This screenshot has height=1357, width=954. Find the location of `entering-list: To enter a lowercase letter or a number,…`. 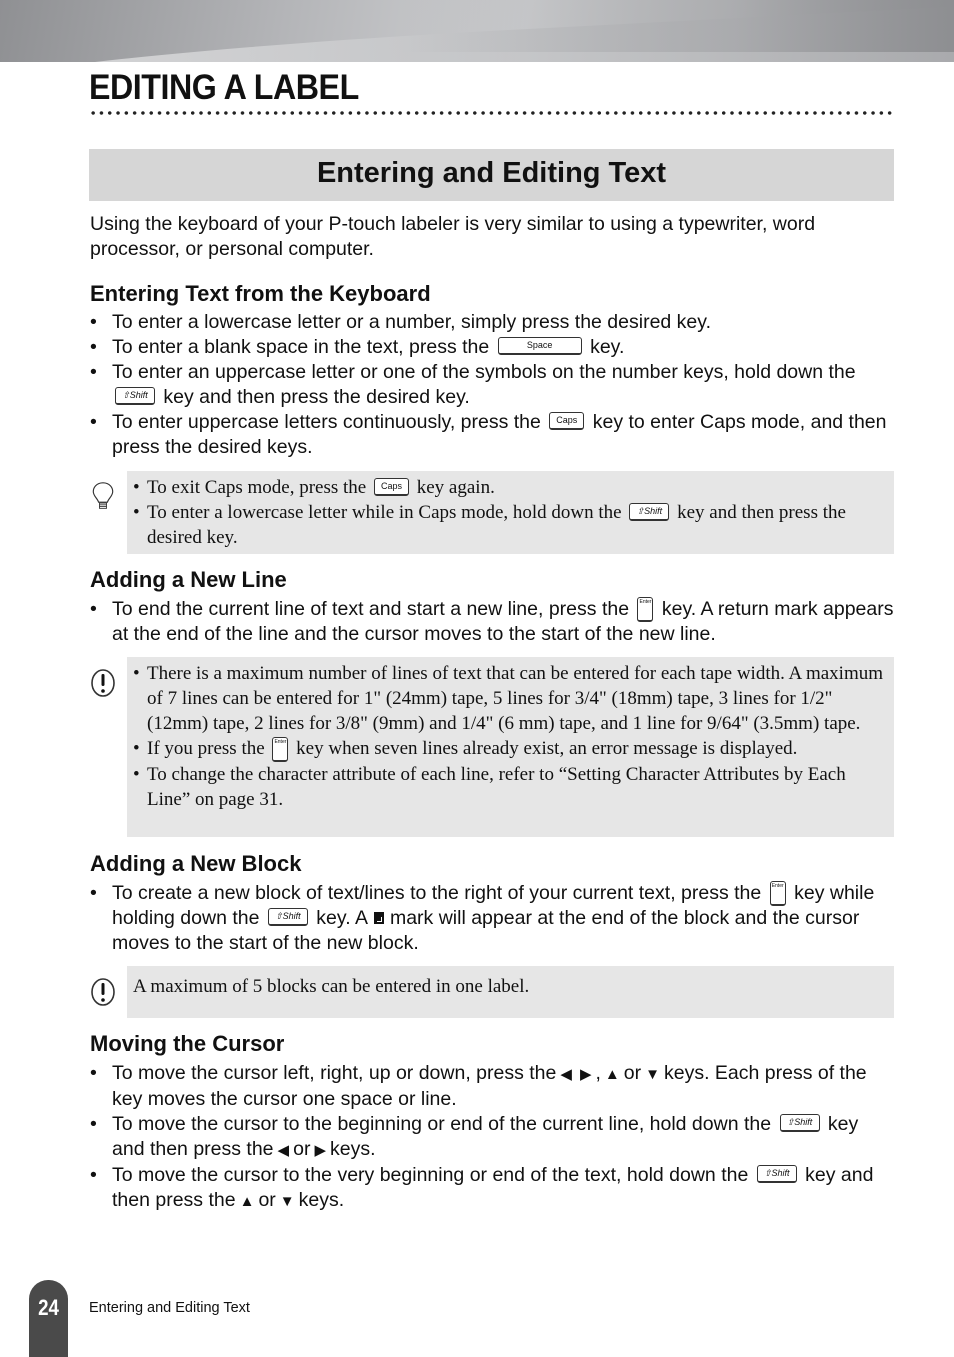

entering-list: To enter a lowercase letter or a number,… is located at coordinates (492, 385).